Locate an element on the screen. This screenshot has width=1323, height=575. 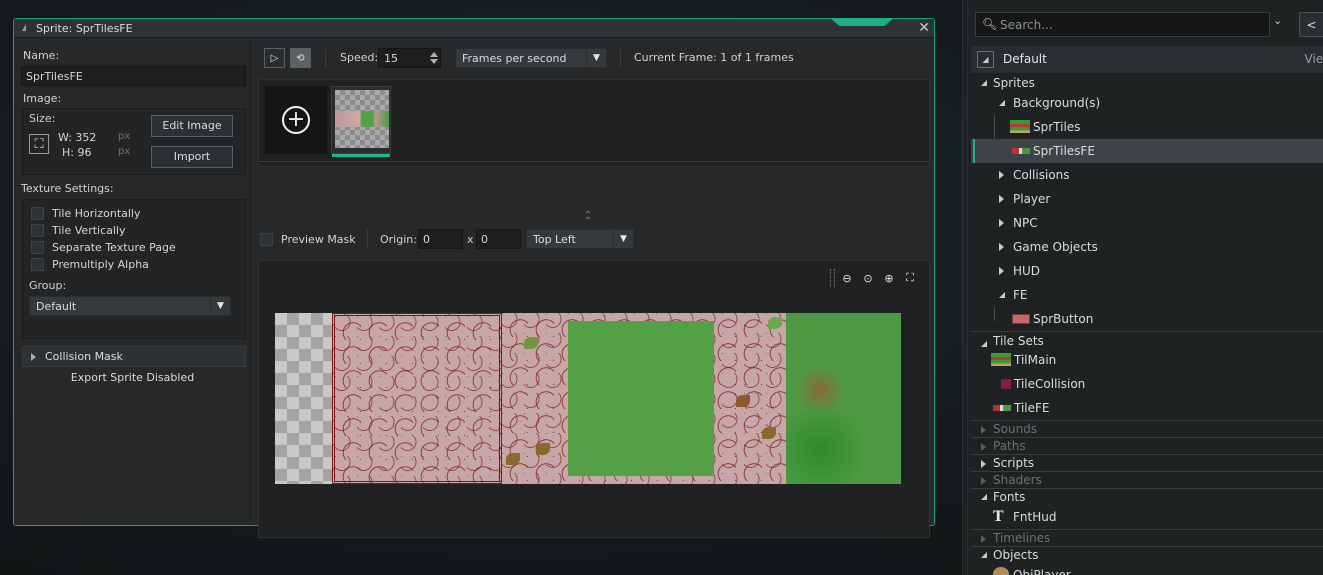
collision-mask-label: Collision Mask is located at coordinates (84, 356).